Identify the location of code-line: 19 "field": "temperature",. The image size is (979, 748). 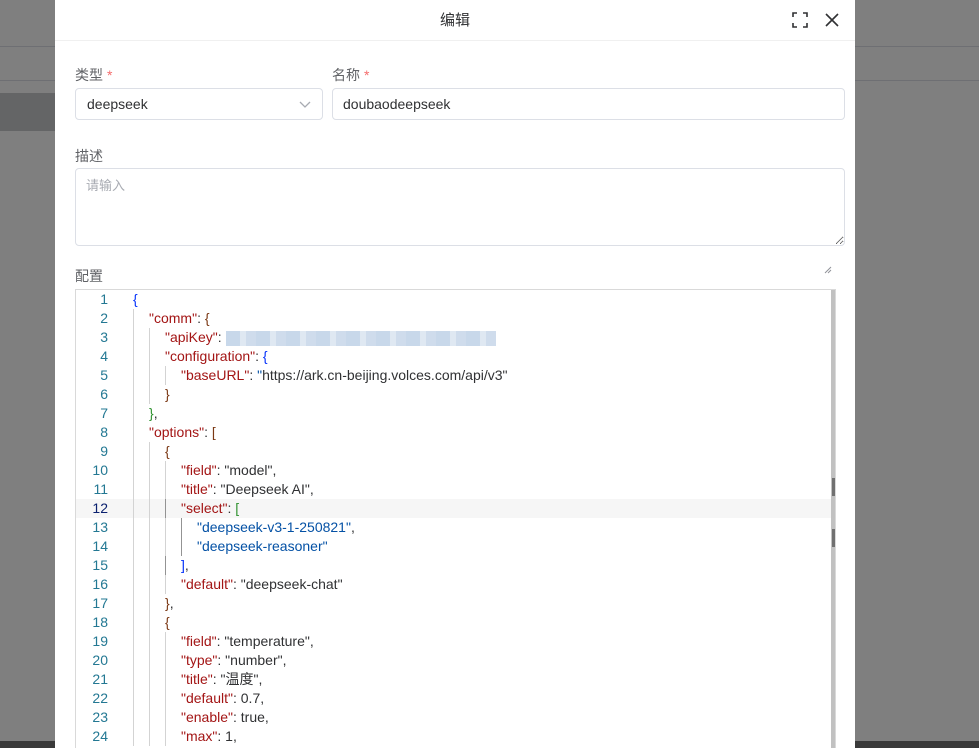
(455, 641).